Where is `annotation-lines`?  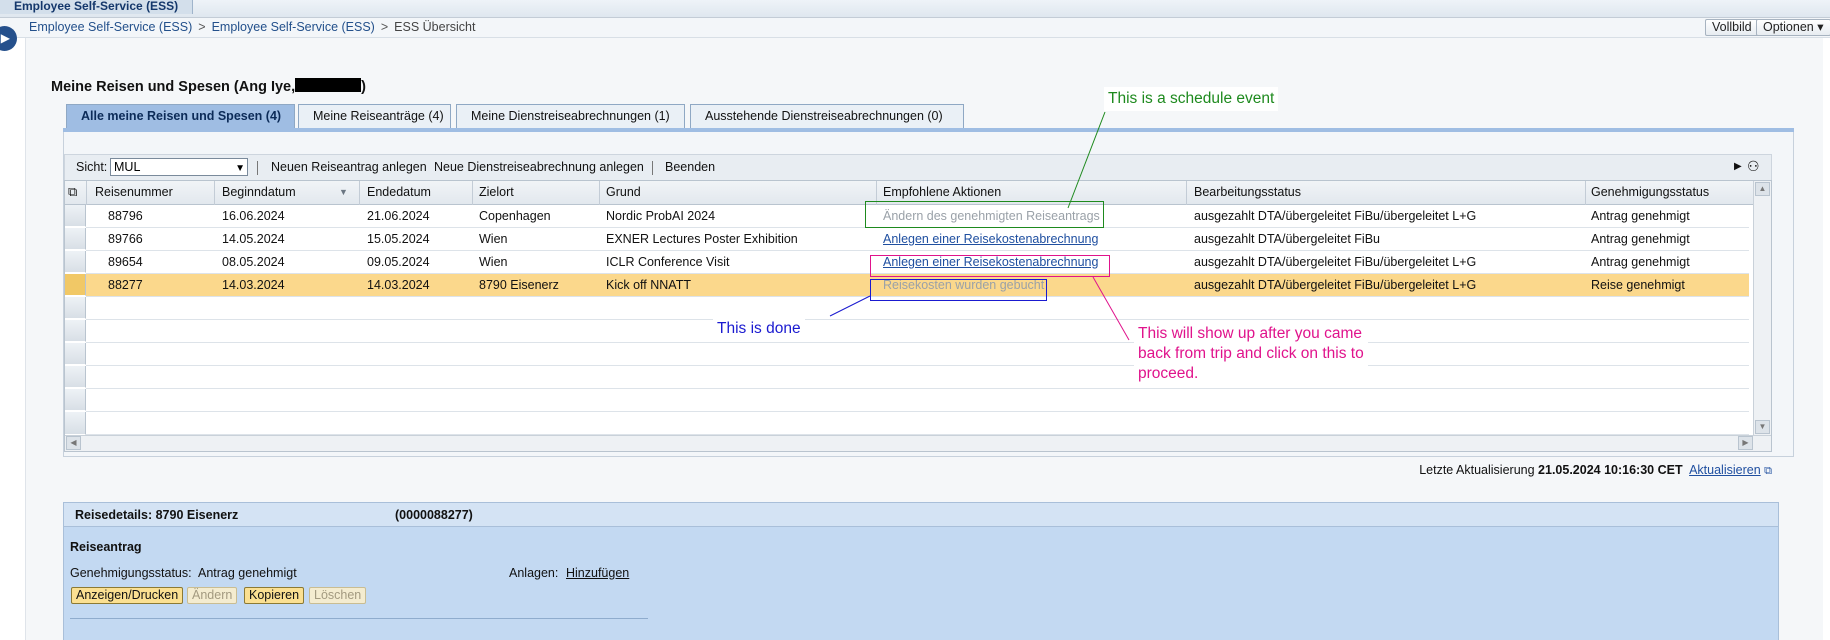 annotation-lines is located at coordinates (979, 226).